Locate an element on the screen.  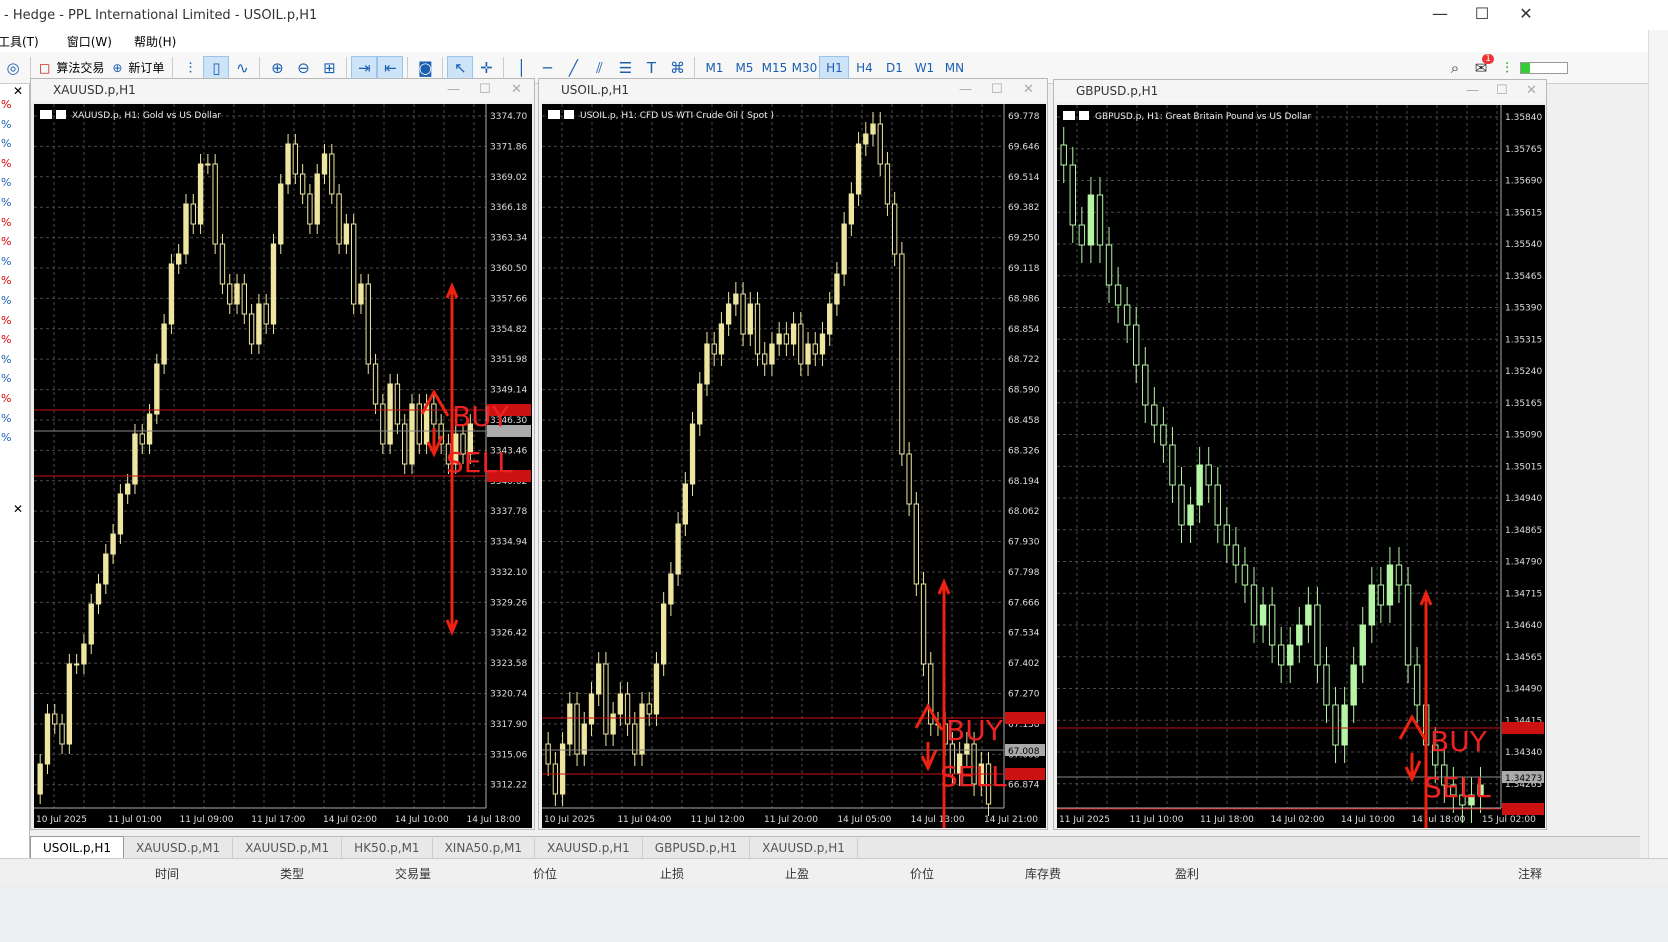
channel-icon: ⫽ is located at coordinates (599, 68).